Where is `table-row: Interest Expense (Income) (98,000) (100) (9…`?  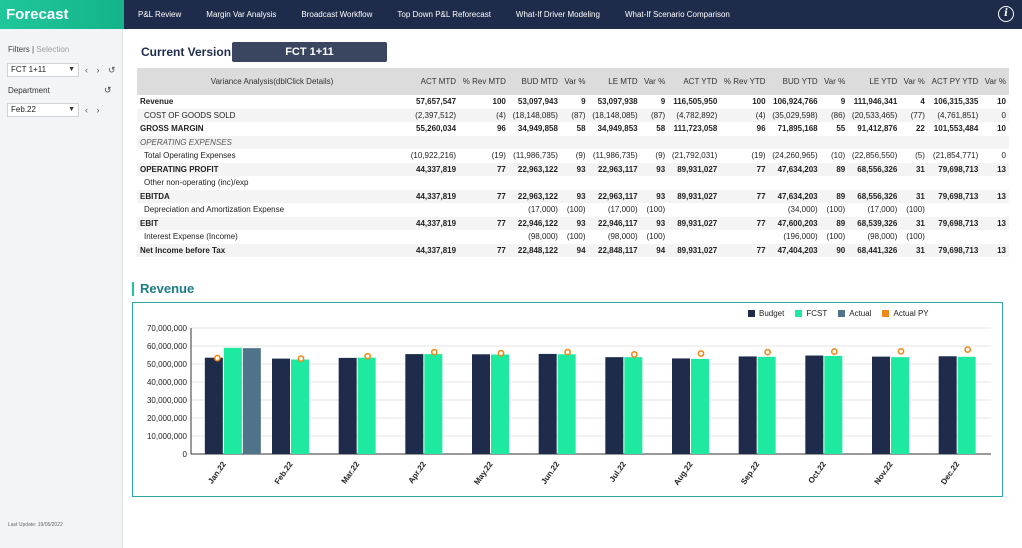 table-row: Interest Expense (Income) (98,000) (100) (9… is located at coordinates (573, 237).